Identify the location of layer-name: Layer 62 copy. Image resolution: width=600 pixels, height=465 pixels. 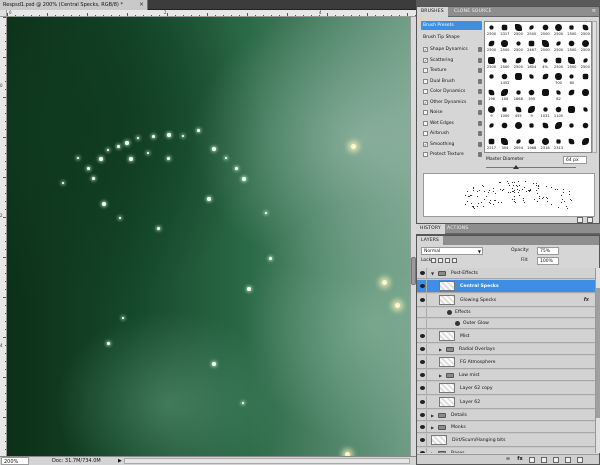
(476, 388).